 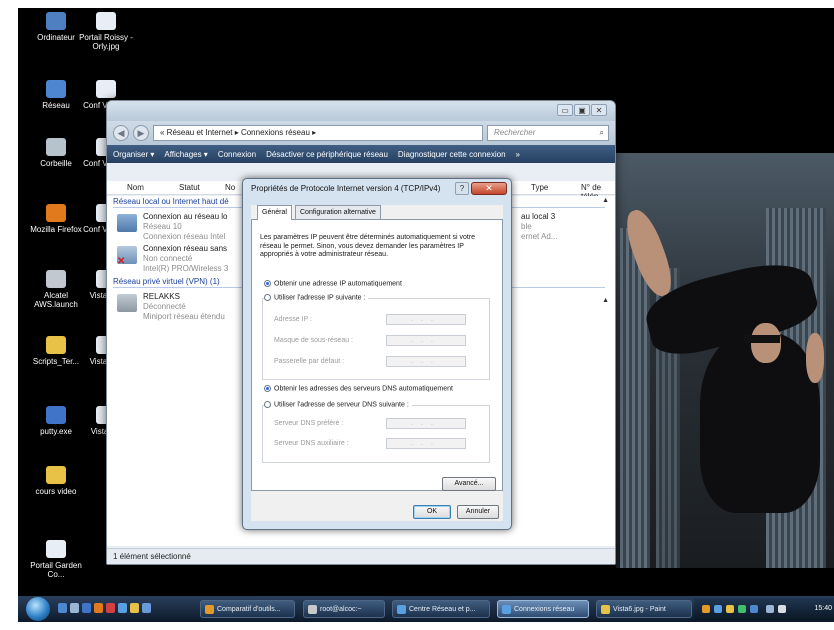 I want to click on recycle-bin-icon, so click(x=56, y=147).